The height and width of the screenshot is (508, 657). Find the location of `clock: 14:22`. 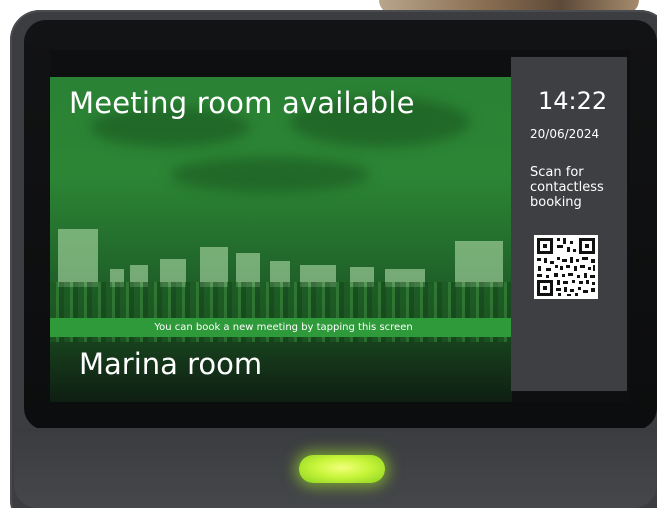

clock: 14:22 is located at coordinates (573, 101).